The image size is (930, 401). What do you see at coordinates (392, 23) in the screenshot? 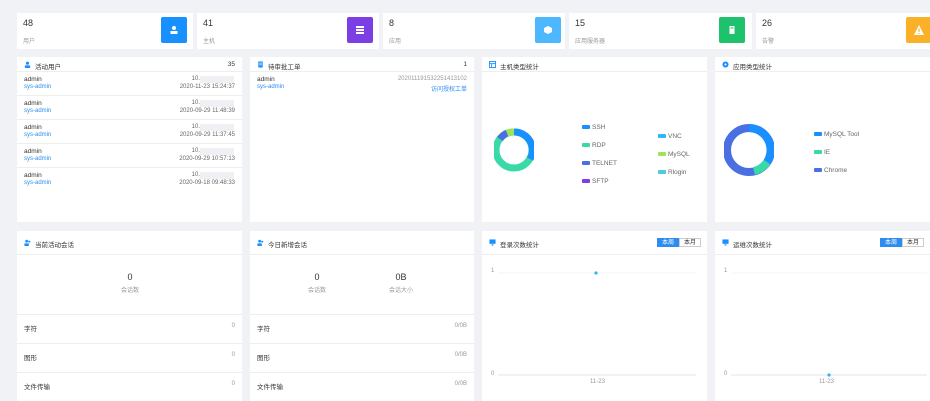
I see `stat-value: 8` at bounding box center [392, 23].